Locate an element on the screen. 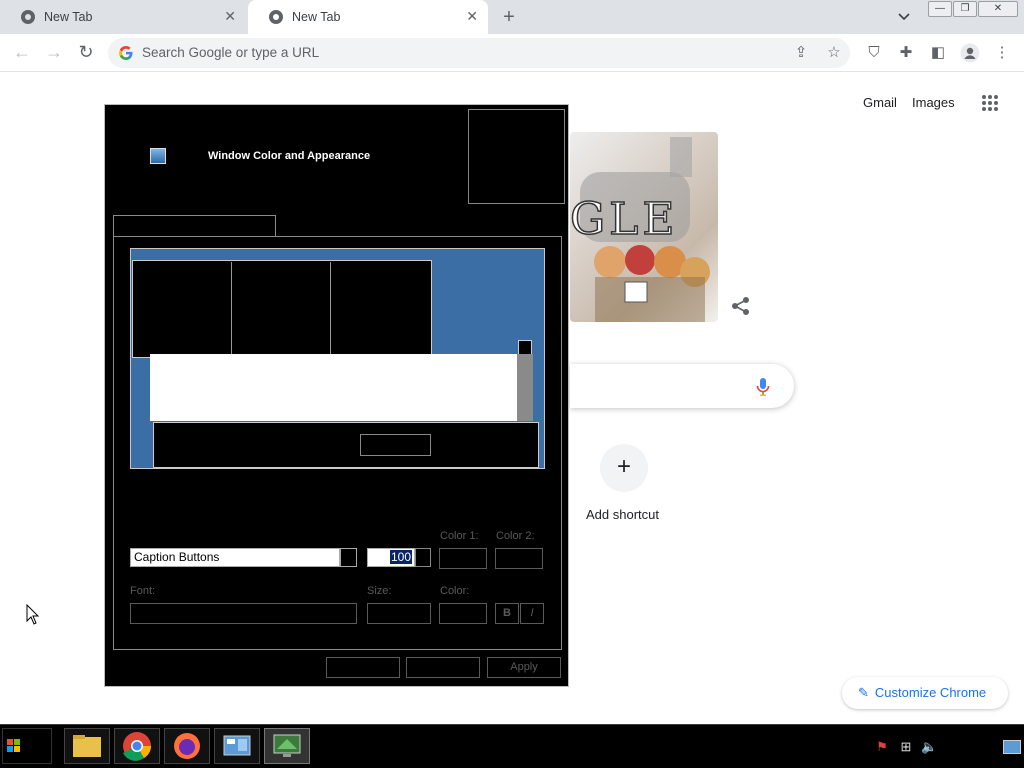 This screenshot has height=768, width=1024. forward-icon: → is located at coordinates (54, 52).